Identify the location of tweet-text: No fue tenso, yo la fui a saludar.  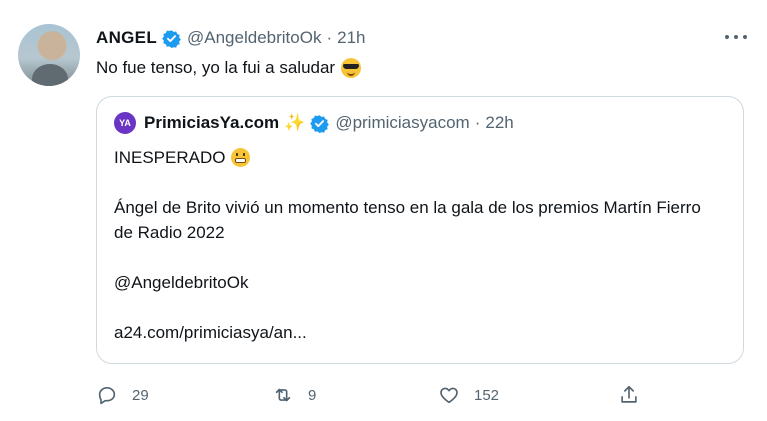
(229, 68).